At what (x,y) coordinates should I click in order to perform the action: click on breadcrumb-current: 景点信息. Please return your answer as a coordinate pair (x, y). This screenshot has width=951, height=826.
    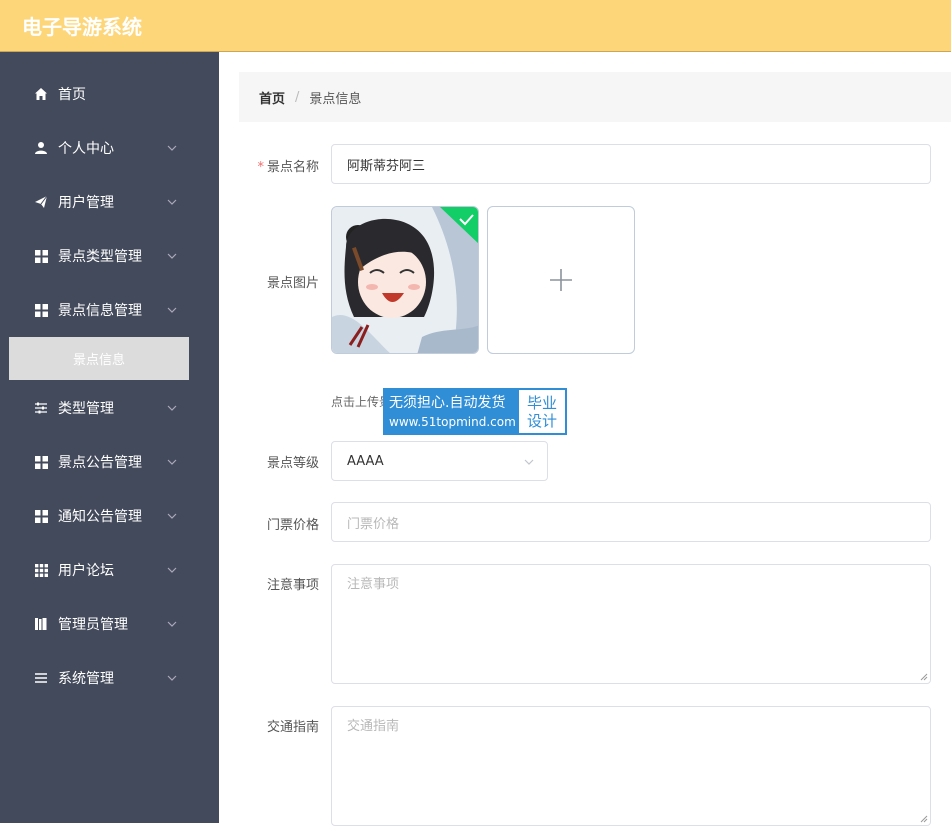
    Looking at the image, I should click on (335, 99).